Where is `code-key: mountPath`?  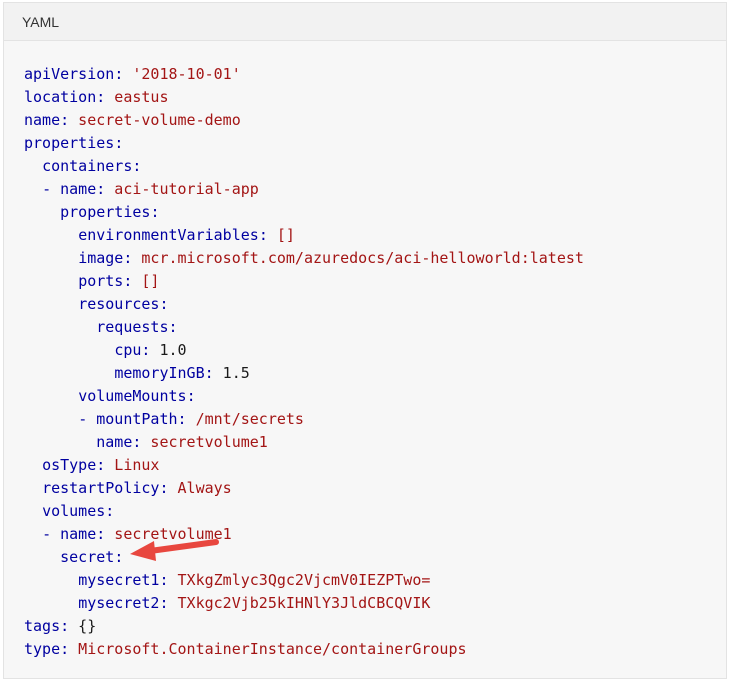 code-key: mountPath is located at coordinates (137, 419).